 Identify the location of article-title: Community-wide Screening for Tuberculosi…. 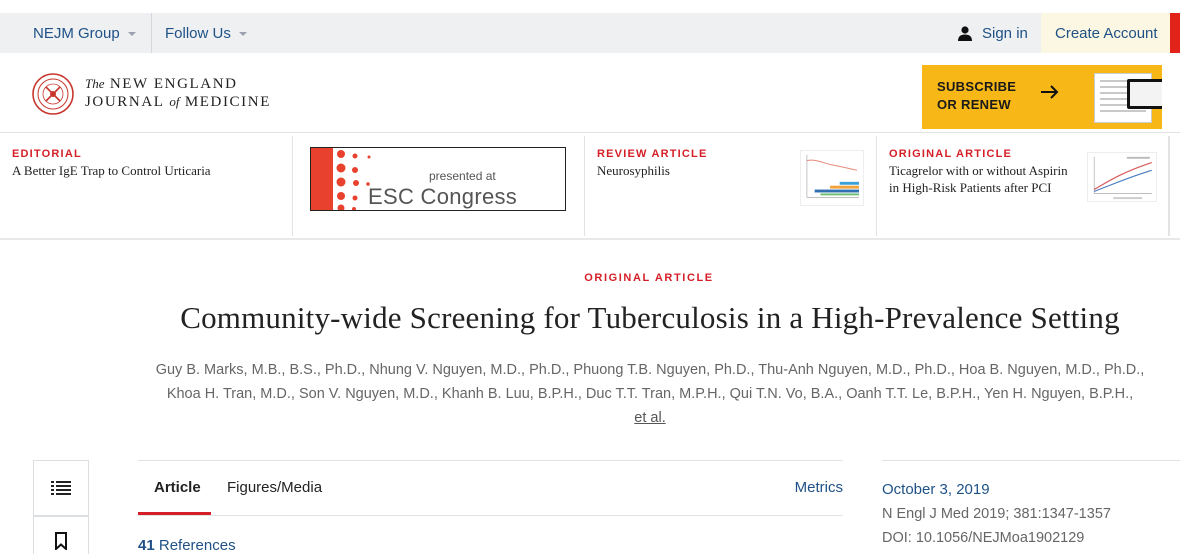
(650, 317).